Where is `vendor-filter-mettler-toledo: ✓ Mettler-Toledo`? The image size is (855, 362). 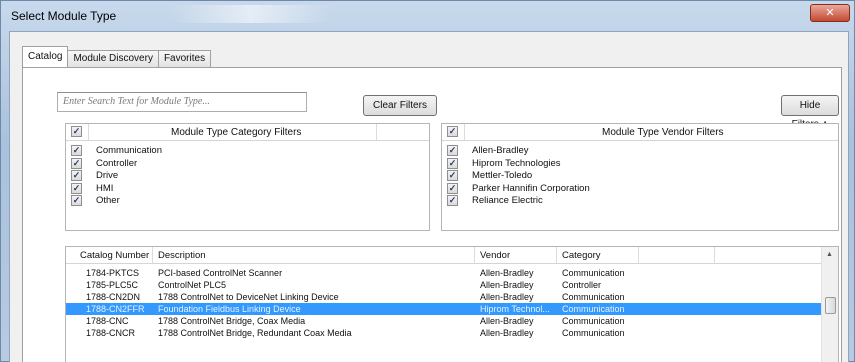
vendor-filter-mettler-toledo: ✓ Mettler-Toledo is located at coordinates (640, 175).